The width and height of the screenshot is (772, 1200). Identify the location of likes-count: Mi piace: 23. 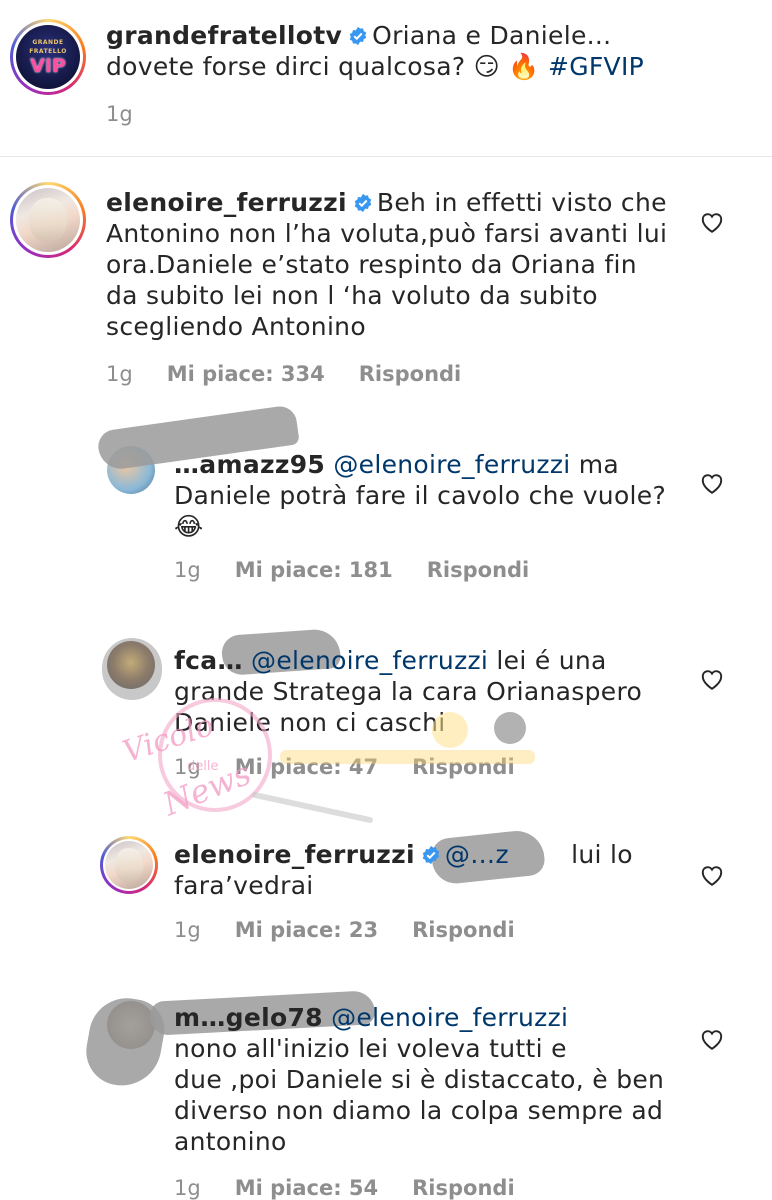
(306, 930).